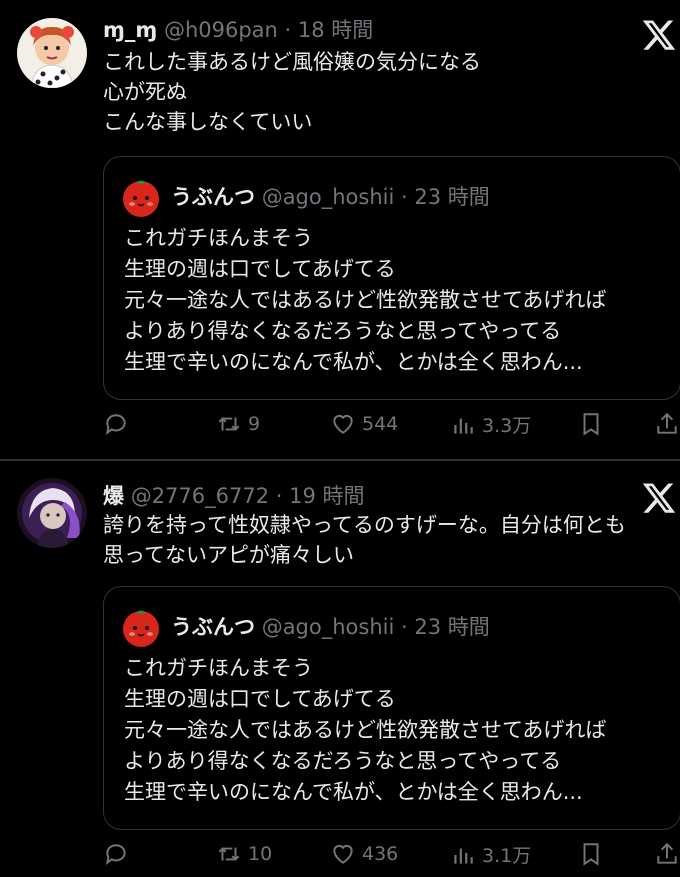  I want to click on like-button: 544, so click(364, 424).